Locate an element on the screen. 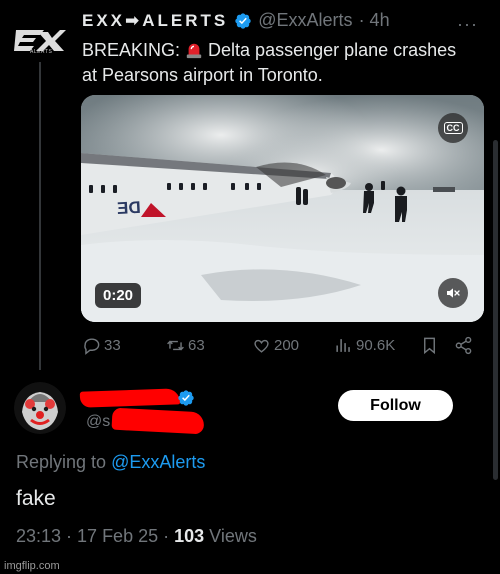  replying-to-mention: @ExxAlerts is located at coordinates (158, 462).